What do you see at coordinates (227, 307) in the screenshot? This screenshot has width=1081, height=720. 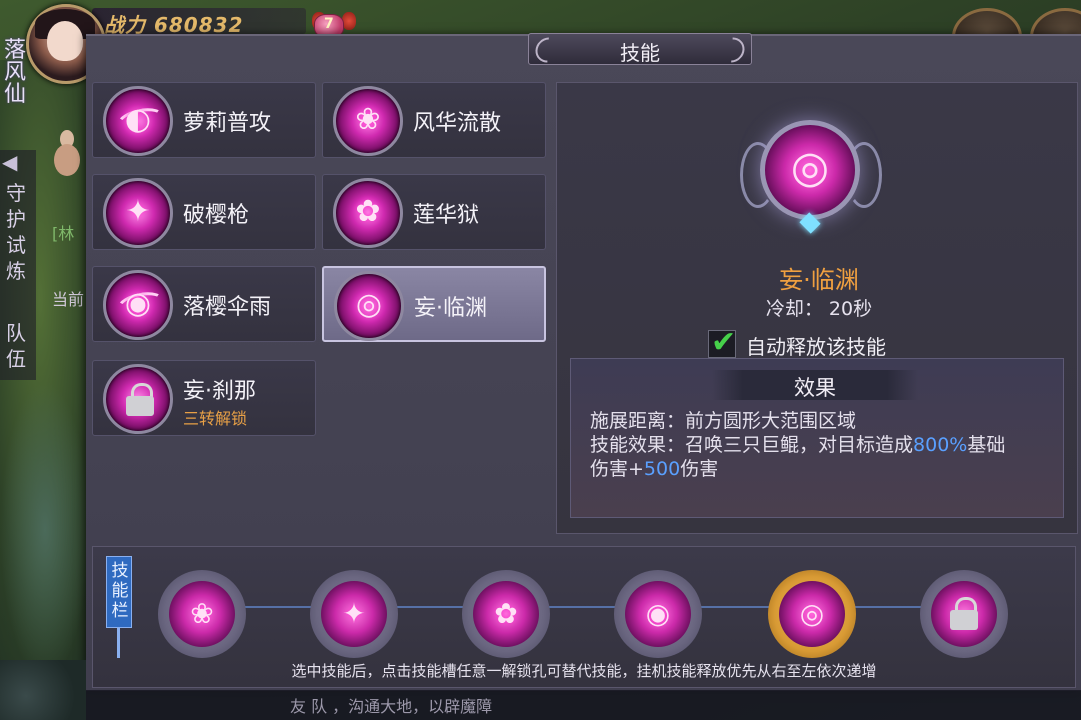 I see `skill-name: 落樱伞雨` at bounding box center [227, 307].